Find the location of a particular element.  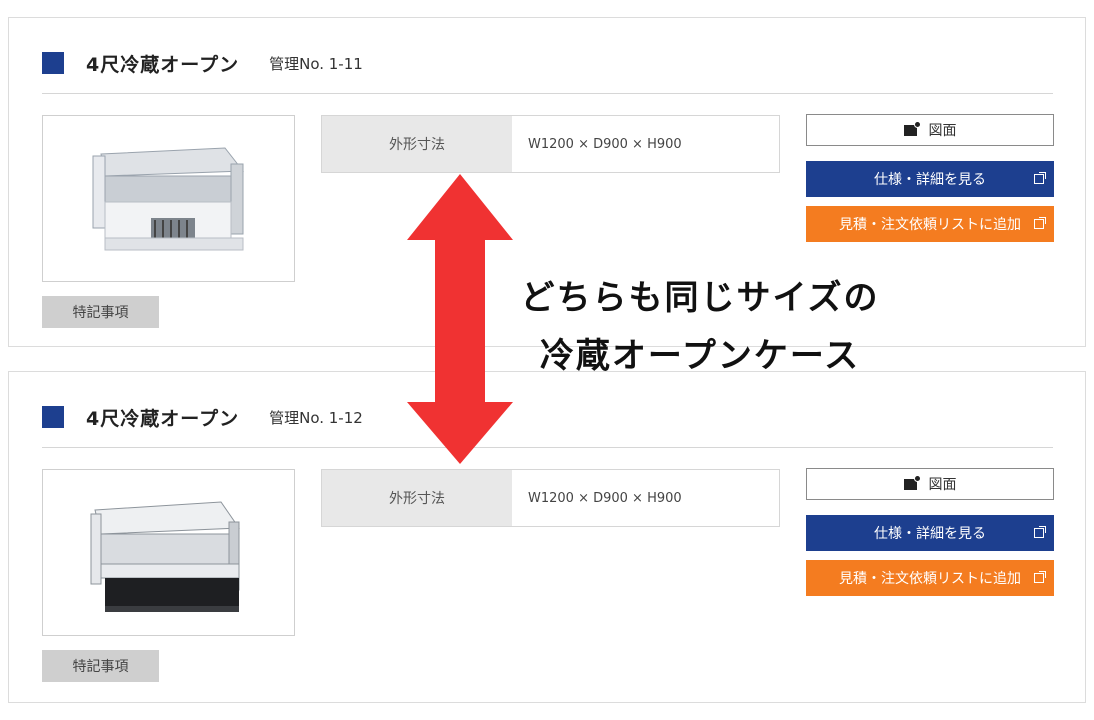

annotation-line-1: どちらも同じサイズの is located at coordinates (700, 298).